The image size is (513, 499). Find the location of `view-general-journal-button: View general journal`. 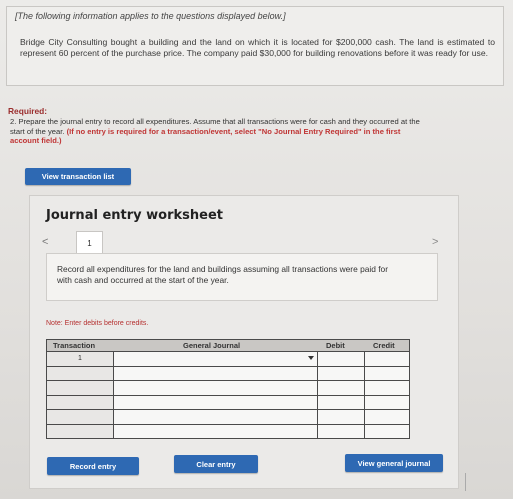

view-general-journal-button: View general journal is located at coordinates (394, 463).